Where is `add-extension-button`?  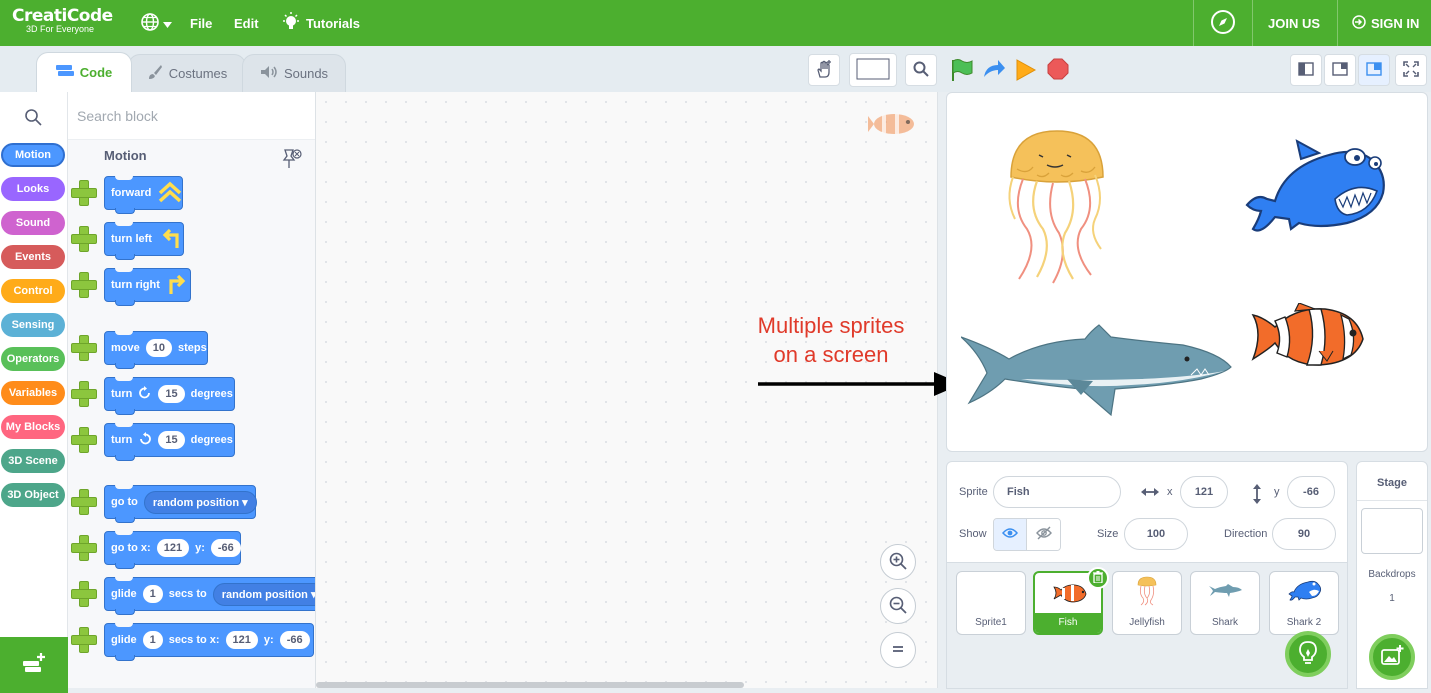 add-extension-button is located at coordinates (34, 665).